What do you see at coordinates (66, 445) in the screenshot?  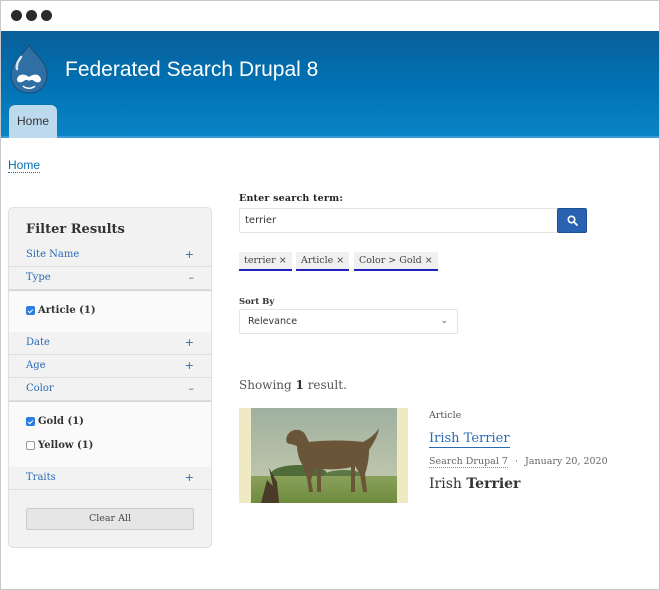 I see `option-label: Yellow (1)` at bounding box center [66, 445].